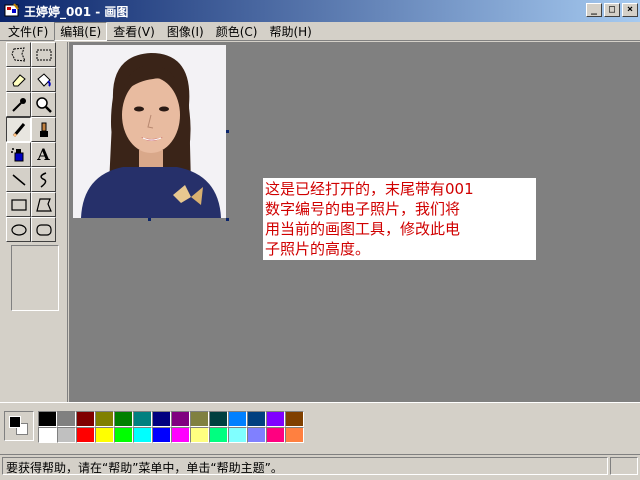 The image size is (640, 480). Describe the element at coordinates (76, 11) in the screenshot. I see `window-title: 王婷婷_001 - 画图` at that location.